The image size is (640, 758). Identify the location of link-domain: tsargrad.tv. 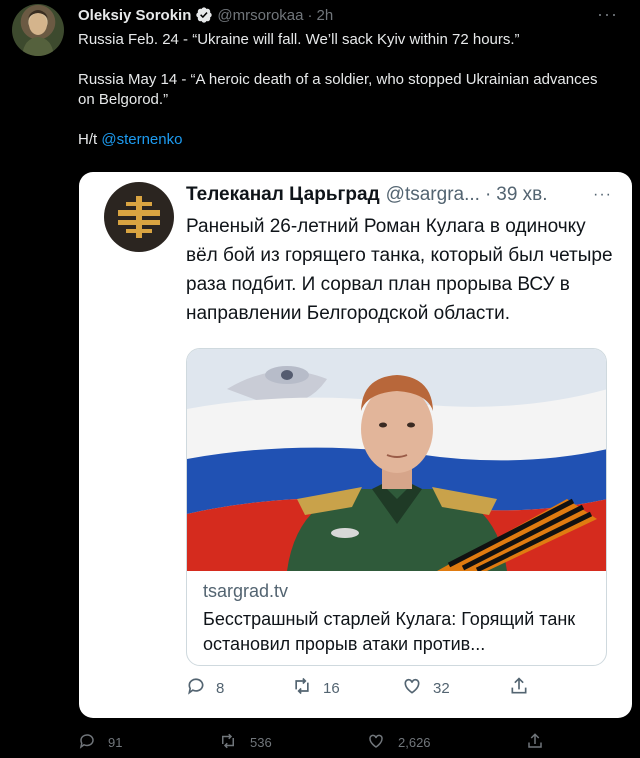
(246, 591).